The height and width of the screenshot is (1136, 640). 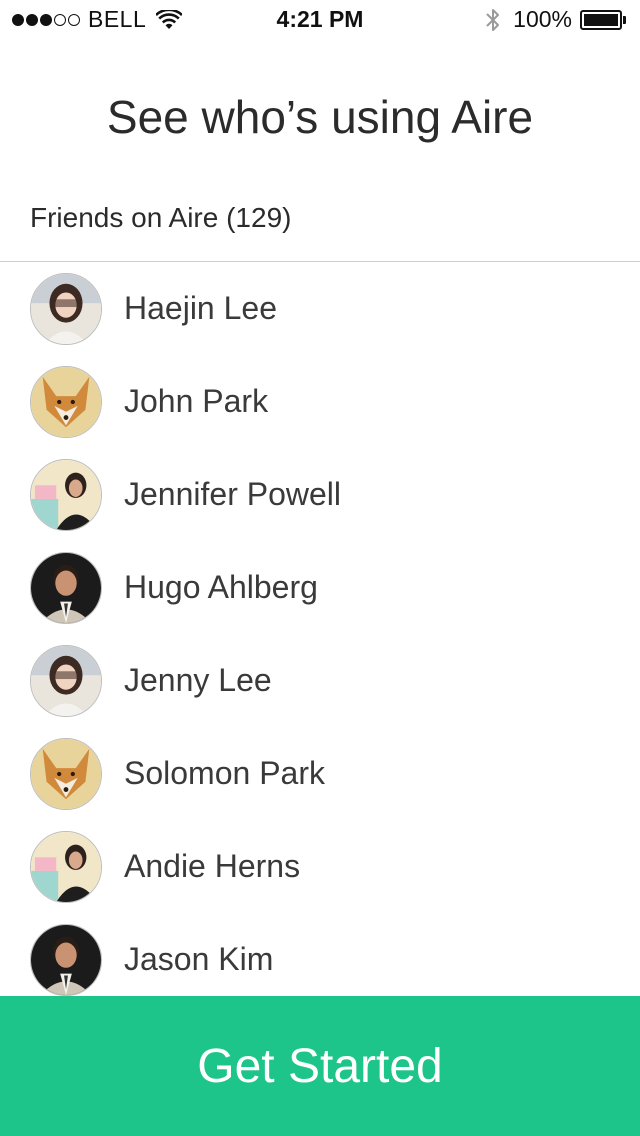 What do you see at coordinates (320, 866) in the screenshot?
I see `friend-list-item: Andie Herns` at bounding box center [320, 866].